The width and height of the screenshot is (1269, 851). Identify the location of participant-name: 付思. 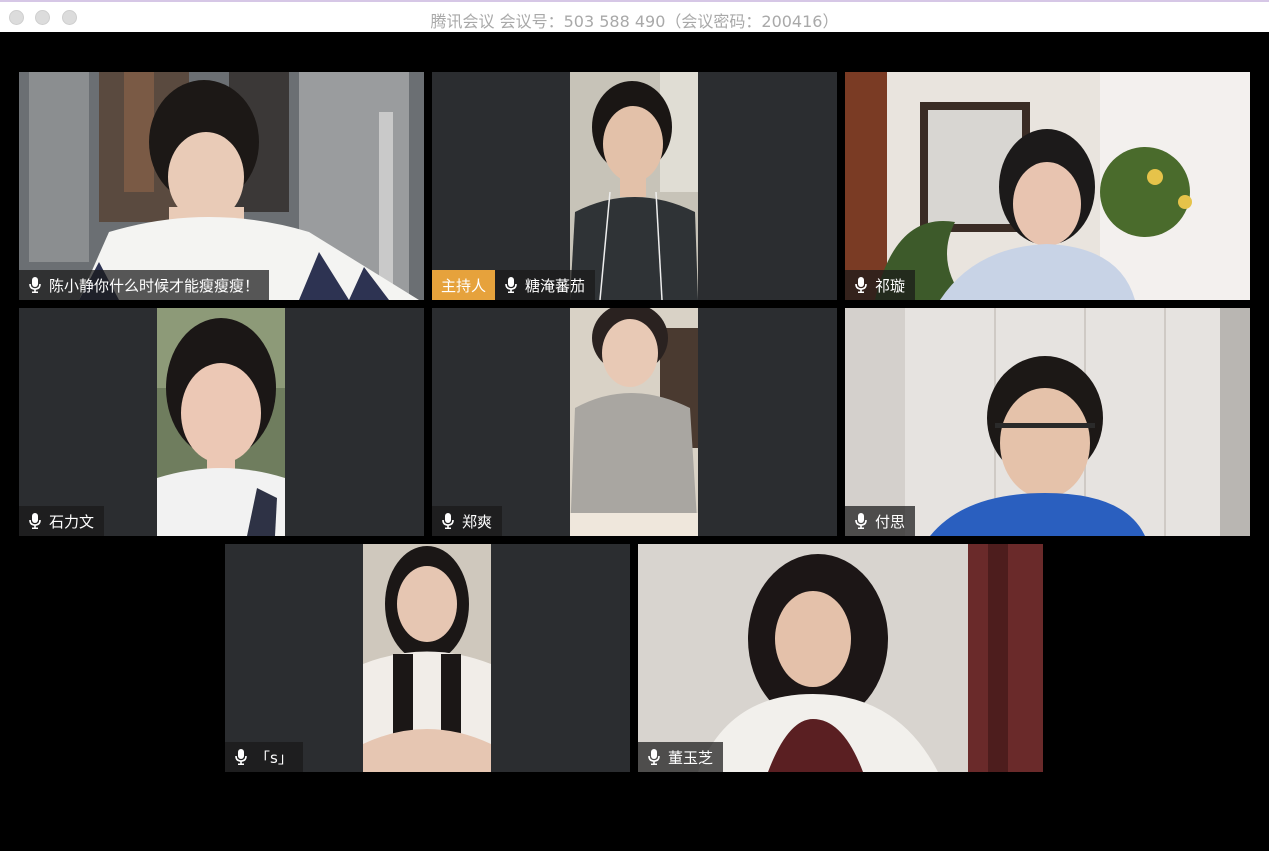
(890, 521).